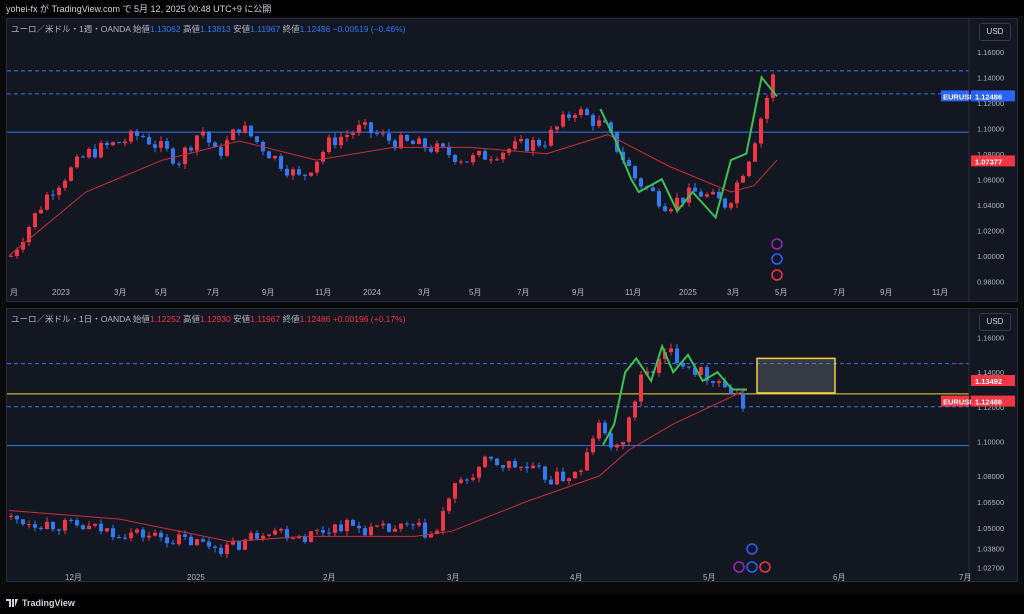  I want to click on legend-high-label: 高値, so click(192, 29).